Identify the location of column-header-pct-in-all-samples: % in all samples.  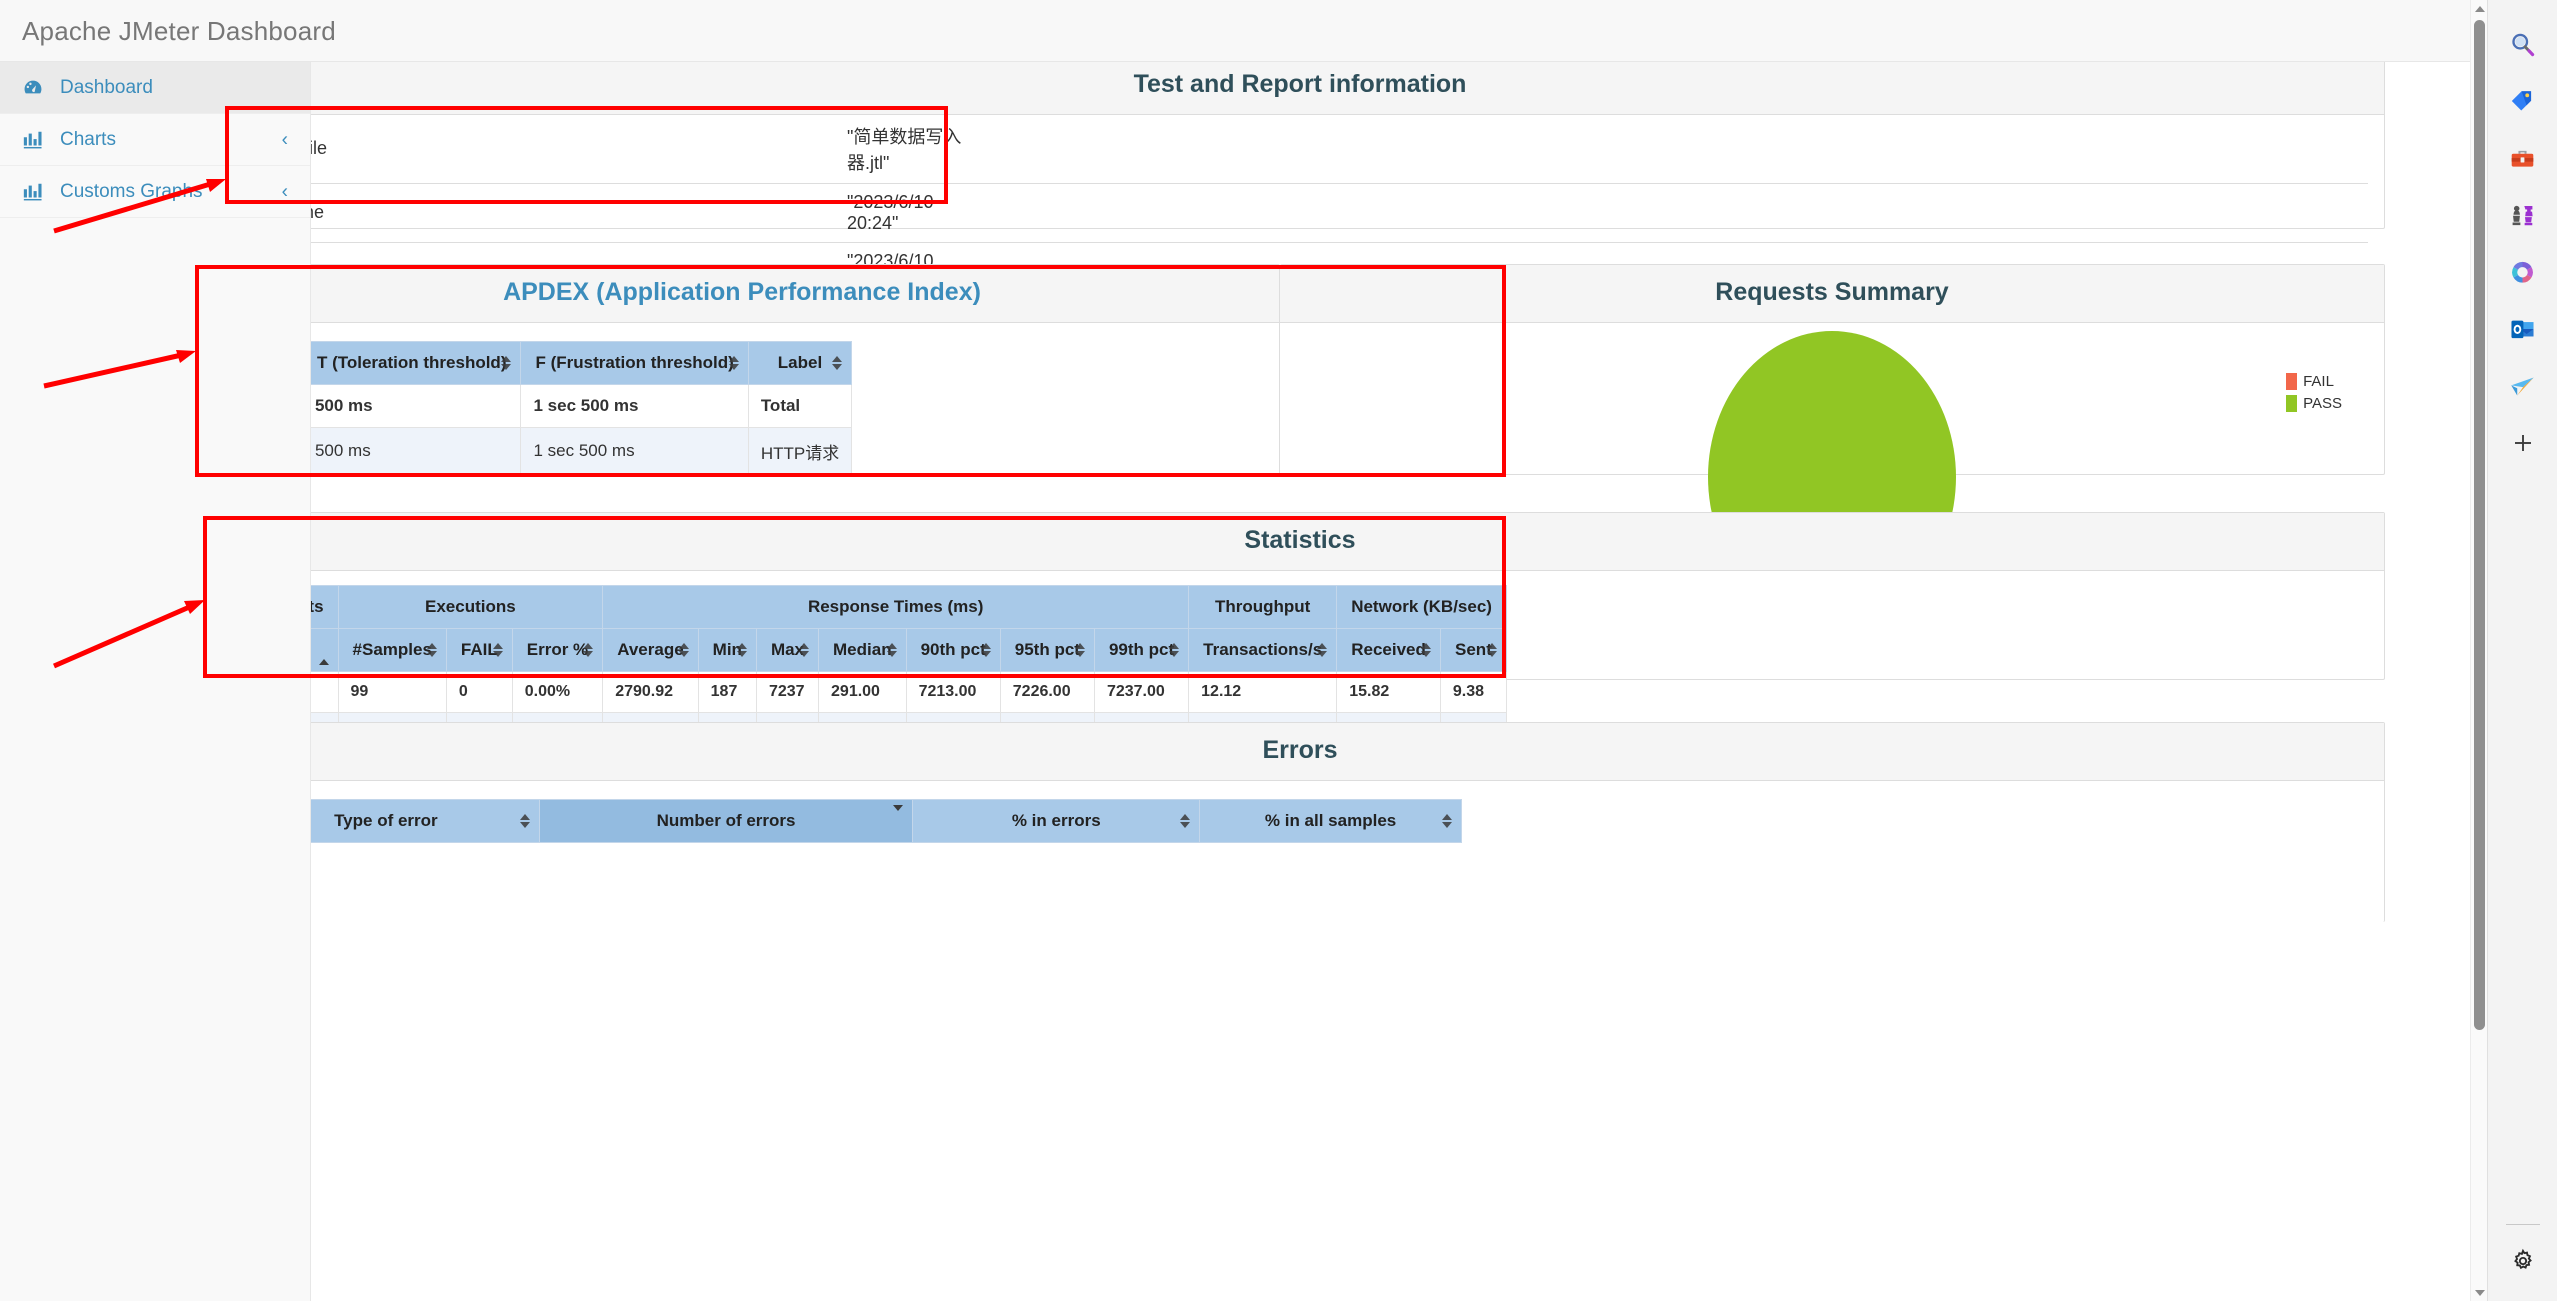
(1330, 820).